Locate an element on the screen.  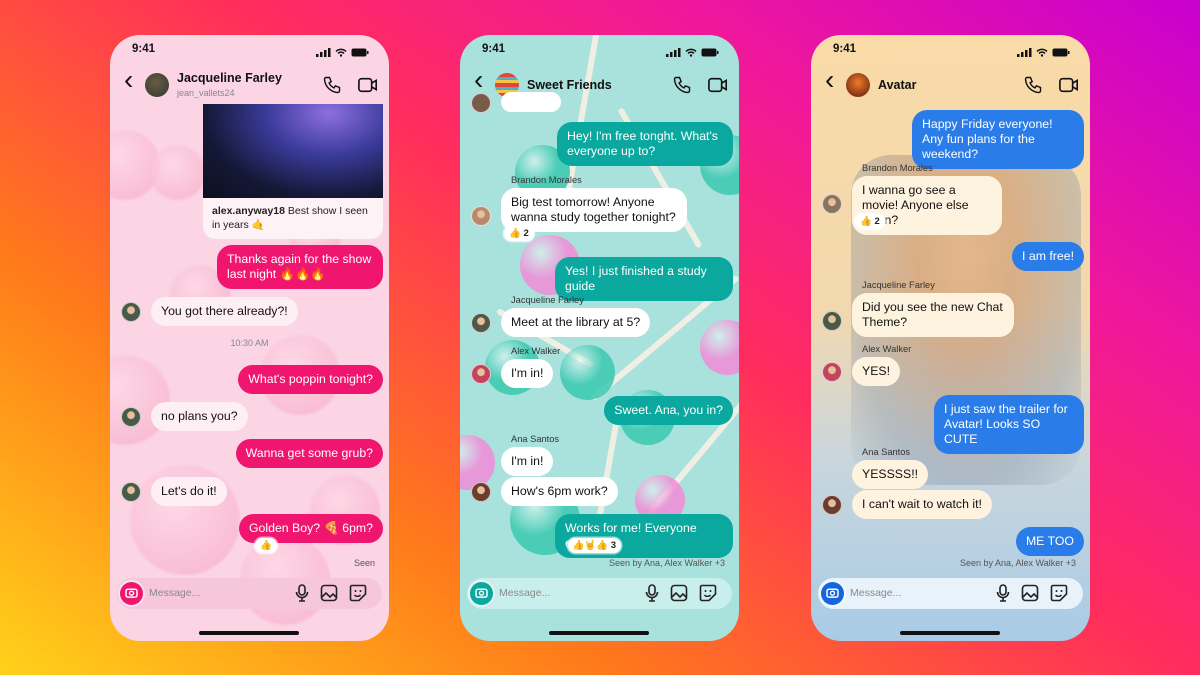
received-message: Let's do it! is located at coordinates (189, 491).